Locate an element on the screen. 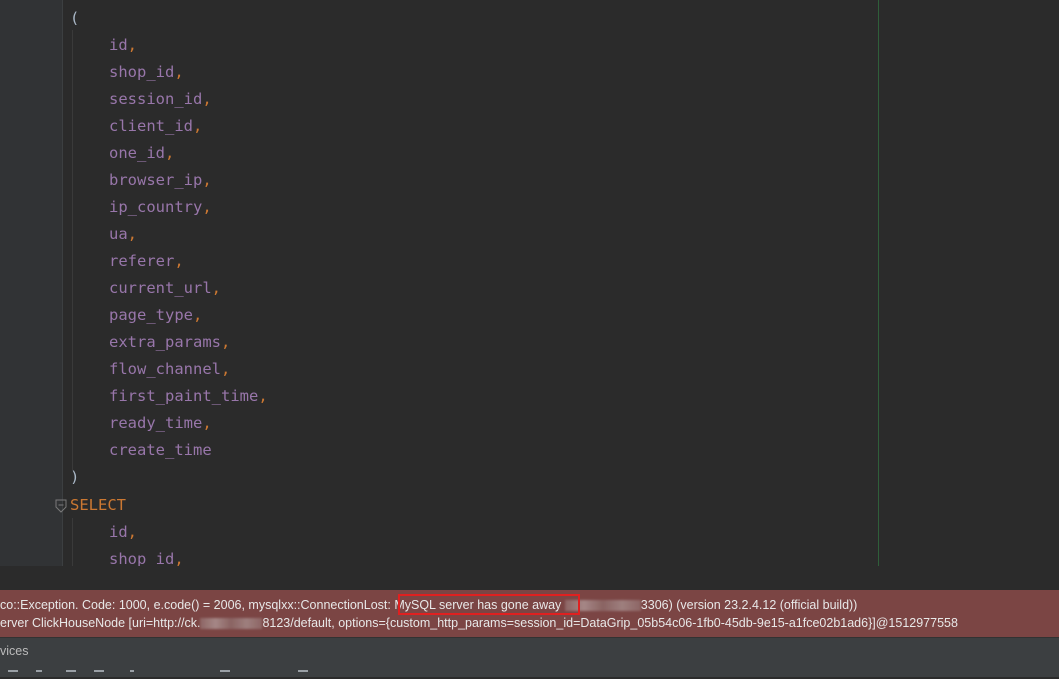 The height and width of the screenshot is (679, 1059). column-line: browser_ip, is located at coordinates (160, 180).